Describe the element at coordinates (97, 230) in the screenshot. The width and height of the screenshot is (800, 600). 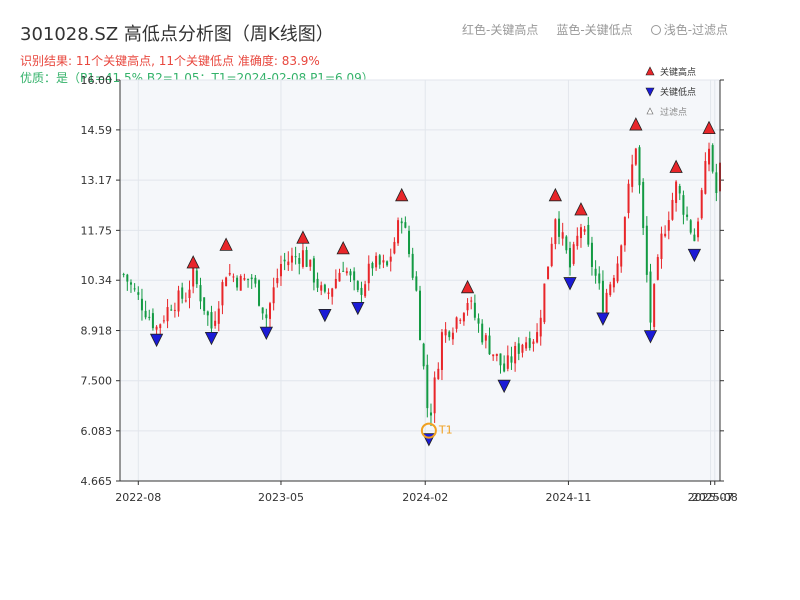
I see `y-tick-label: 11.75` at that location.